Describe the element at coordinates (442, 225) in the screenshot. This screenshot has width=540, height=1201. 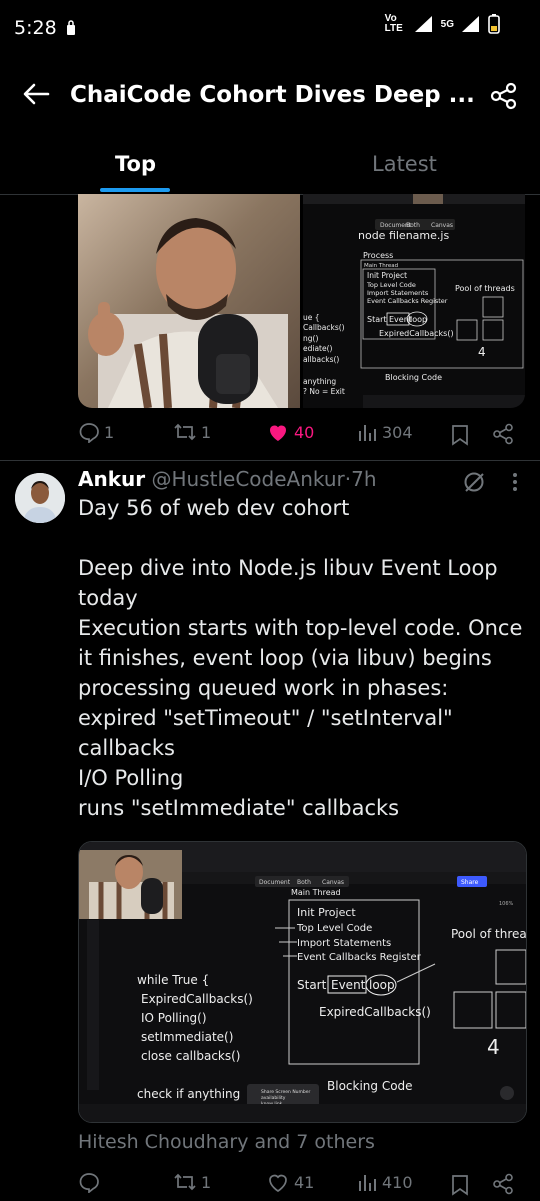
I see `board-tab-canvas: Canvas` at that location.